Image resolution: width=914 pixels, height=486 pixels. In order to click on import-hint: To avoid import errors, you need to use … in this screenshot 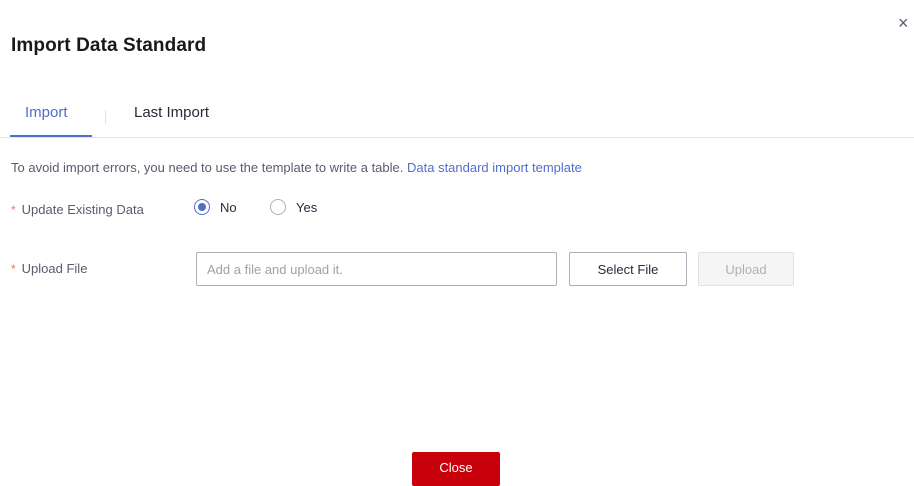, I will do `click(296, 167)`.